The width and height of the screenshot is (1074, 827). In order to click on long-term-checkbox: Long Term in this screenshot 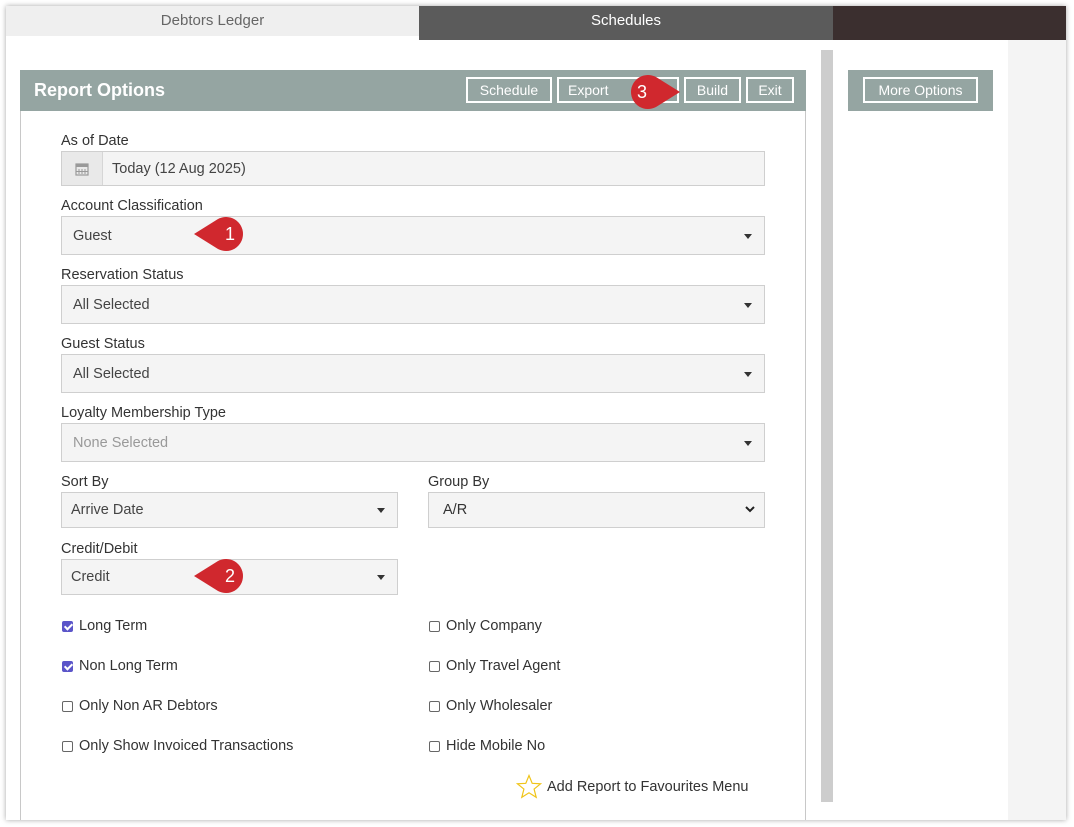, I will do `click(104, 626)`.